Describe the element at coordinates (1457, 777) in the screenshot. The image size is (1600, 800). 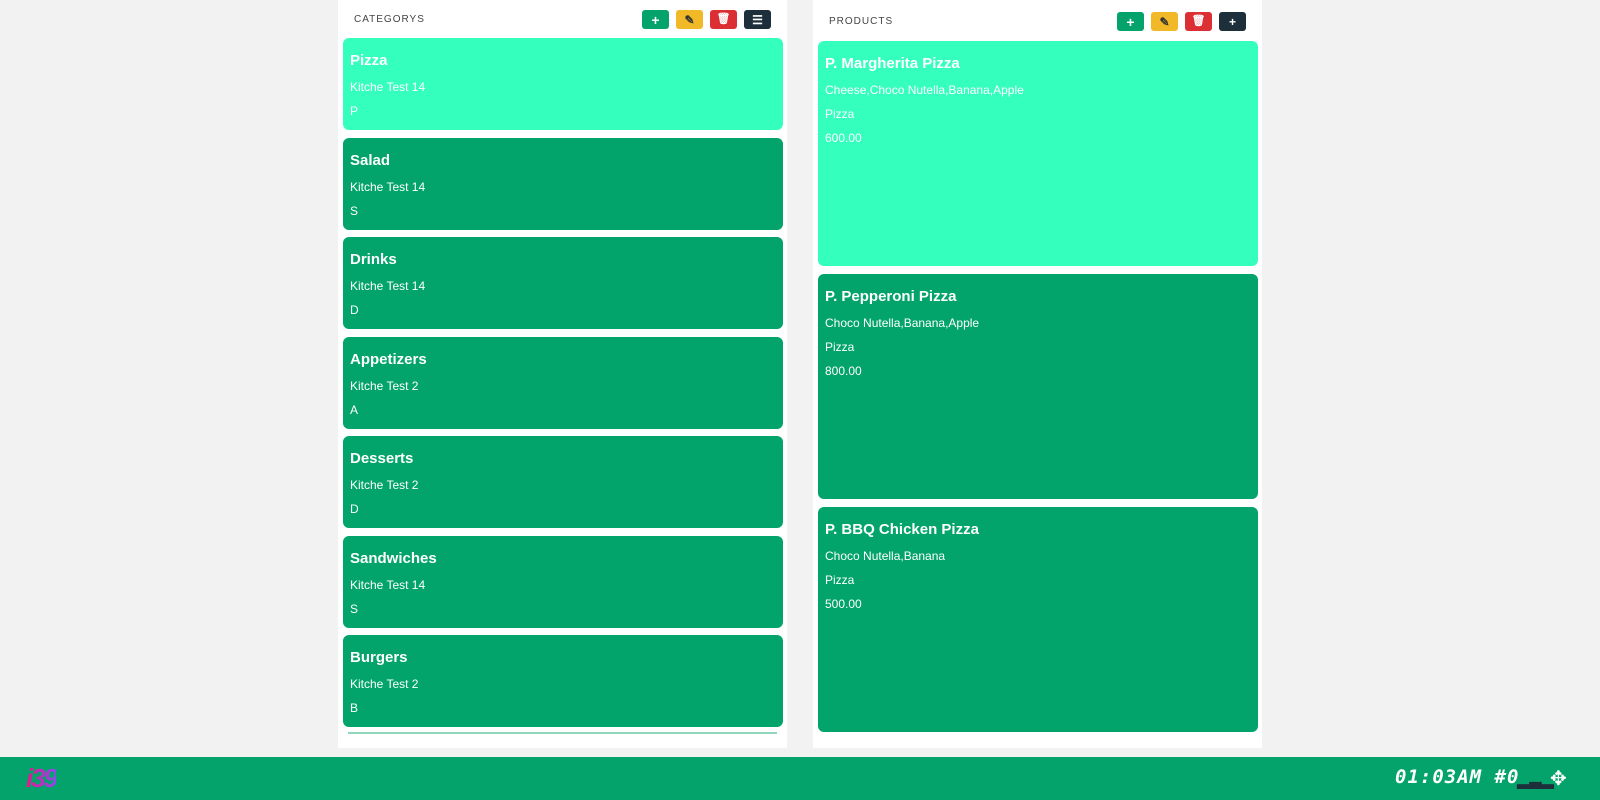
I see `clock: 01:03AM #0` at that location.